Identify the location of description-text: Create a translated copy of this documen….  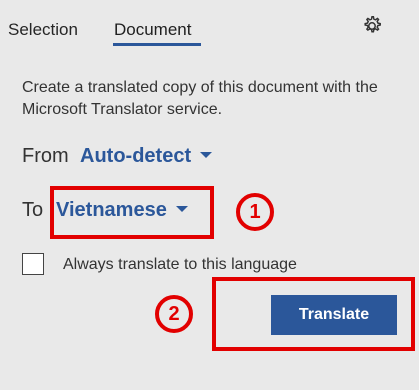
(200, 98).